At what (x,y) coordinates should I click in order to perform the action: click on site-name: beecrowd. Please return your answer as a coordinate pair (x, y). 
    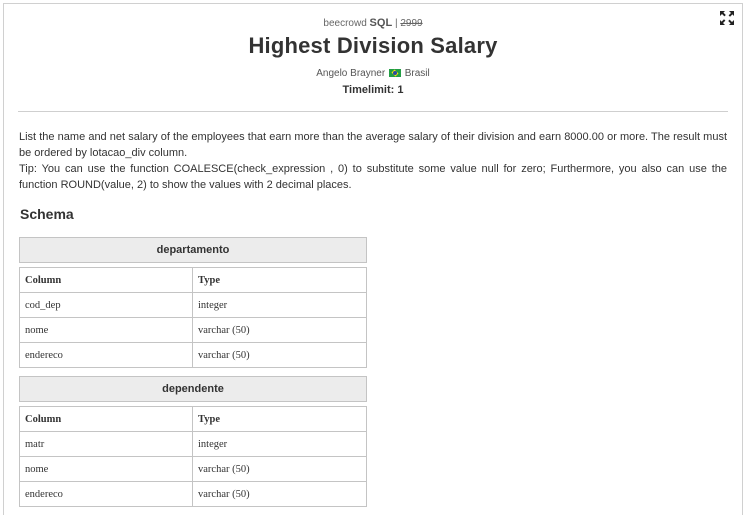
    Looking at the image, I should click on (345, 23).